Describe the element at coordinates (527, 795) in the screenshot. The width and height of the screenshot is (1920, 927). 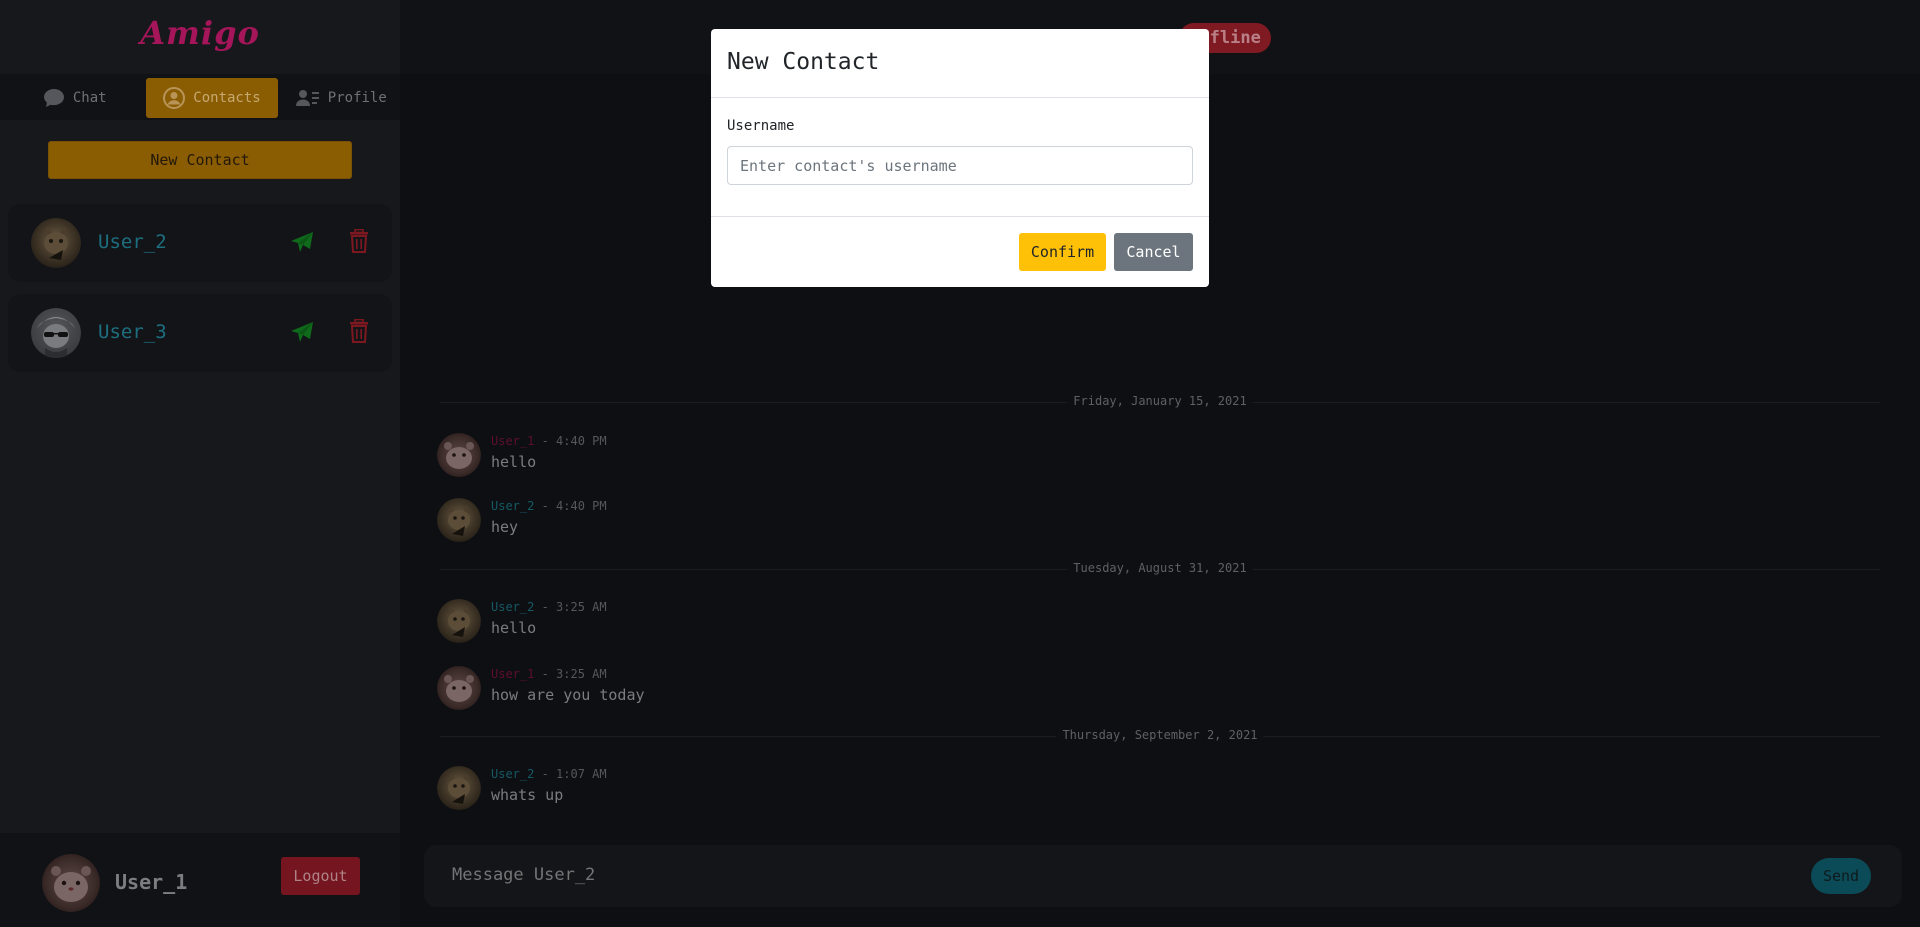
I see `message-text: whats up` at that location.